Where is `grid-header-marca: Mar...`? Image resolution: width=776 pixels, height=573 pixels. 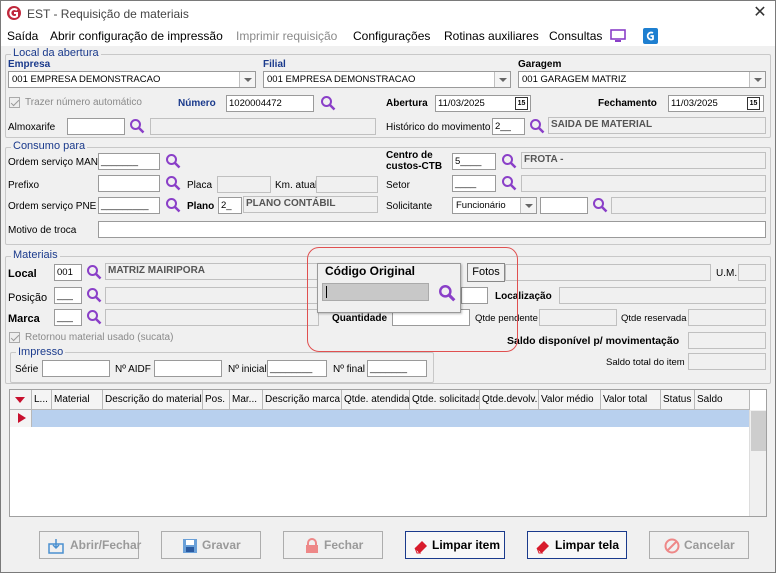
grid-header-marca: Mar... is located at coordinates (246, 400).